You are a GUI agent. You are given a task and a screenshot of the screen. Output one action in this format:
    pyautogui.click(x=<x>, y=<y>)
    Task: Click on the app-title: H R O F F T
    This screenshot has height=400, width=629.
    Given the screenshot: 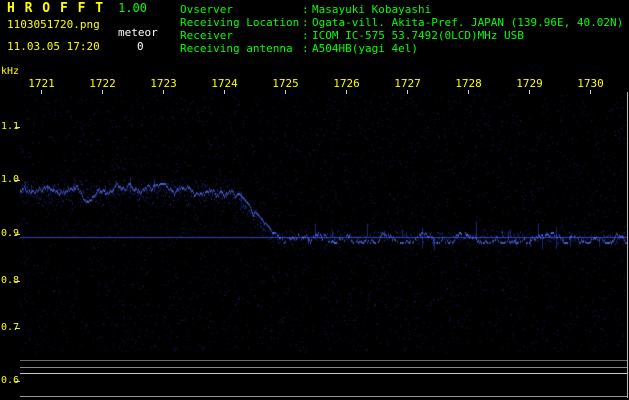 What is the action you would take?
    pyautogui.click(x=56, y=8)
    